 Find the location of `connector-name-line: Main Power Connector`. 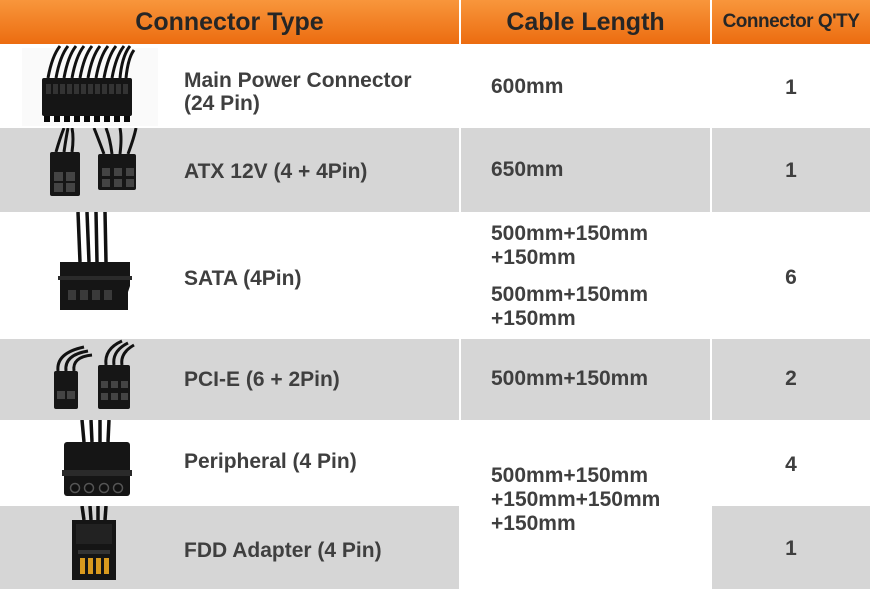

connector-name-line: Main Power Connector is located at coordinates (298, 80).